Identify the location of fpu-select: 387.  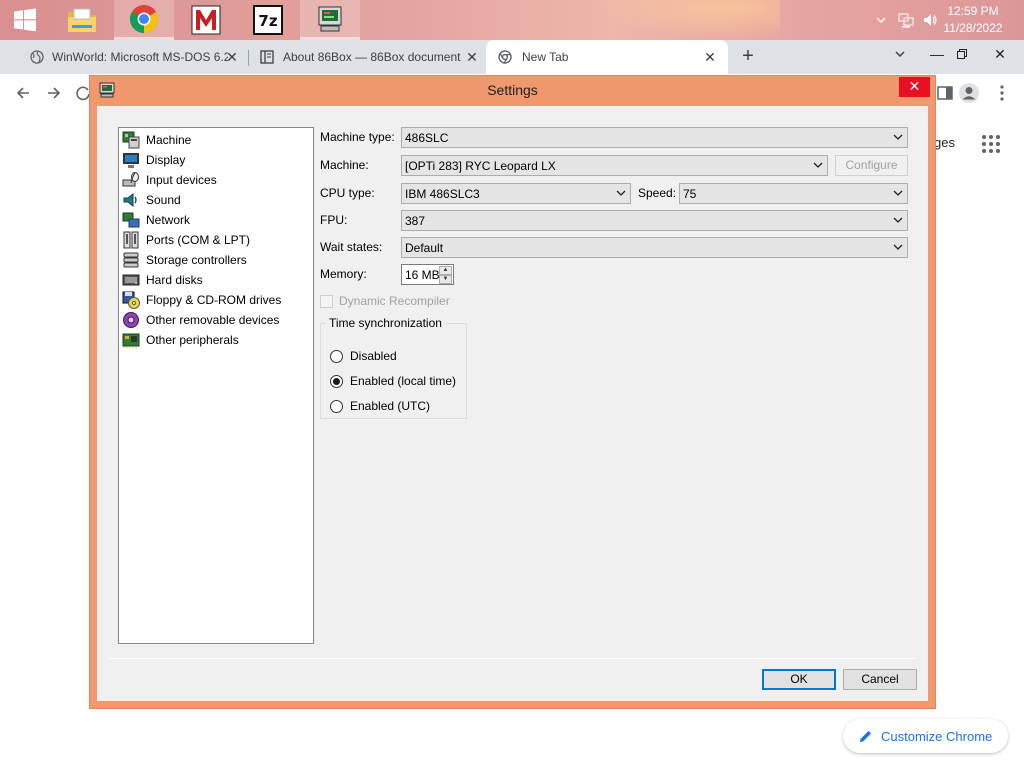
(654, 220).